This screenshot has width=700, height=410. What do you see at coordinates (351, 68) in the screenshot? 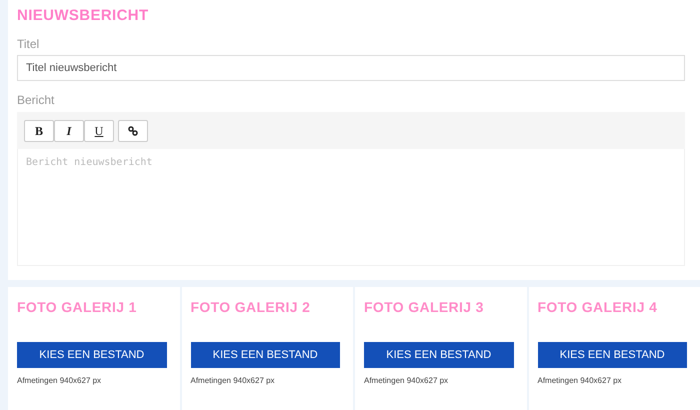
I see `title-field: Titel nieuwsbericht` at bounding box center [351, 68].